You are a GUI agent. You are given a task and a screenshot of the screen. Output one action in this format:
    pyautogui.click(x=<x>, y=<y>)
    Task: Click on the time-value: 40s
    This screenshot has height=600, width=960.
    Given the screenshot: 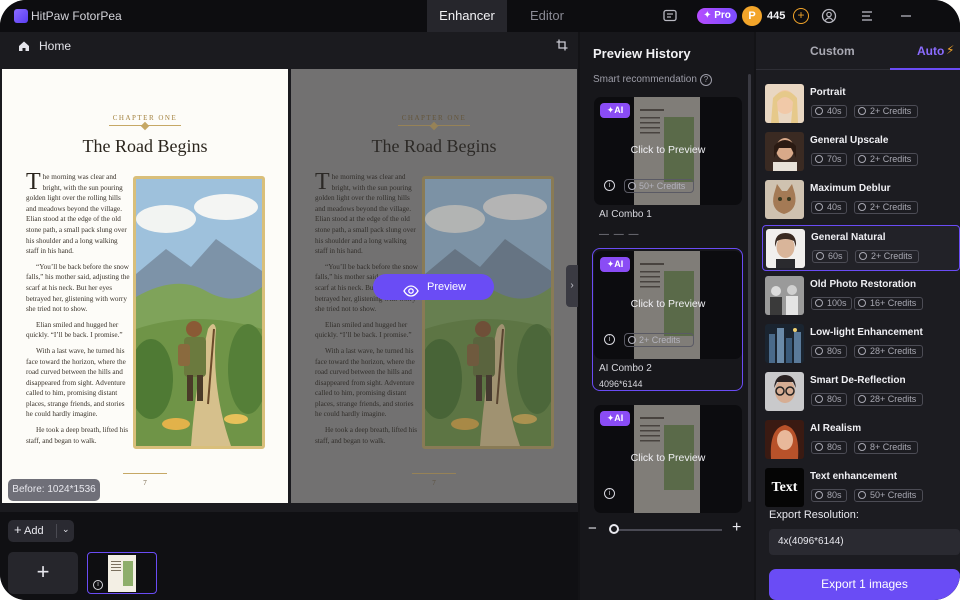 What is the action you would take?
    pyautogui.click(x=834, y=207)
    